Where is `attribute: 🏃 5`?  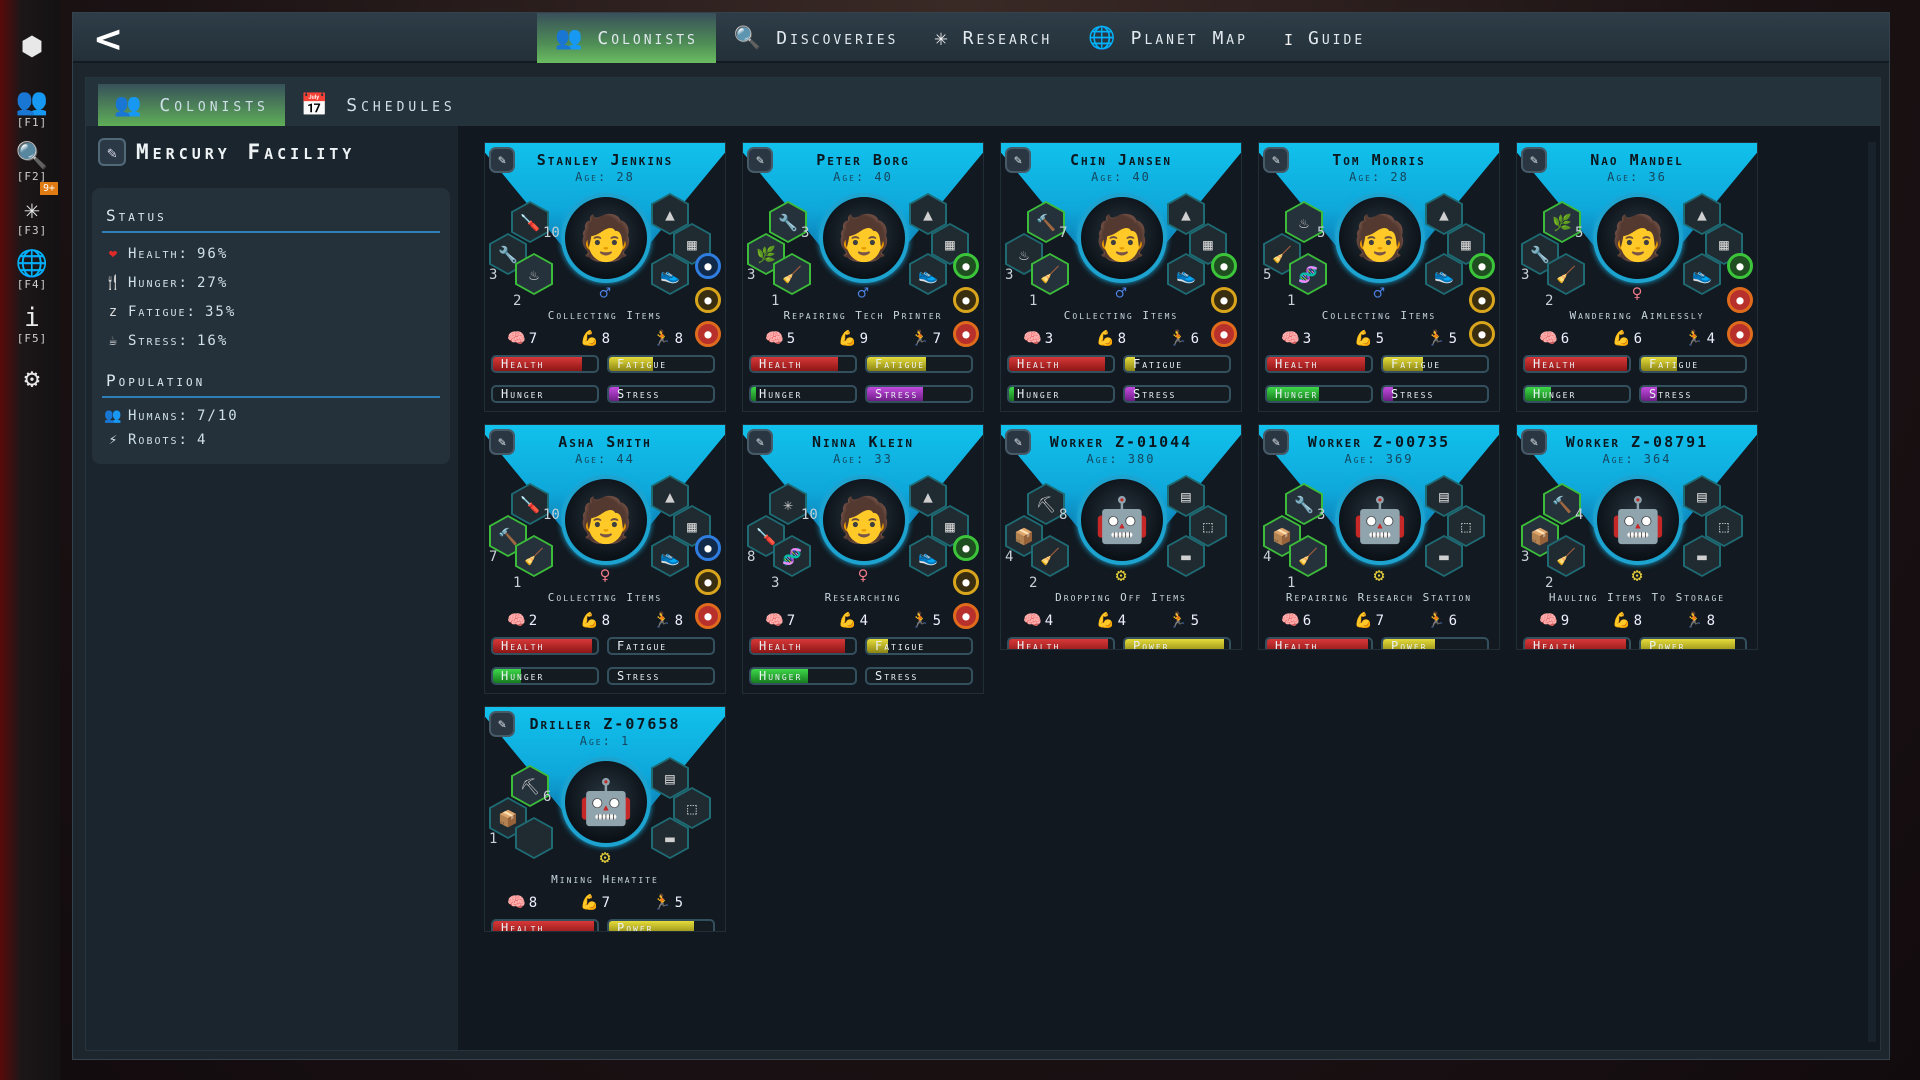
attribute: 🏃 5 is located at coordinates (926, 620).